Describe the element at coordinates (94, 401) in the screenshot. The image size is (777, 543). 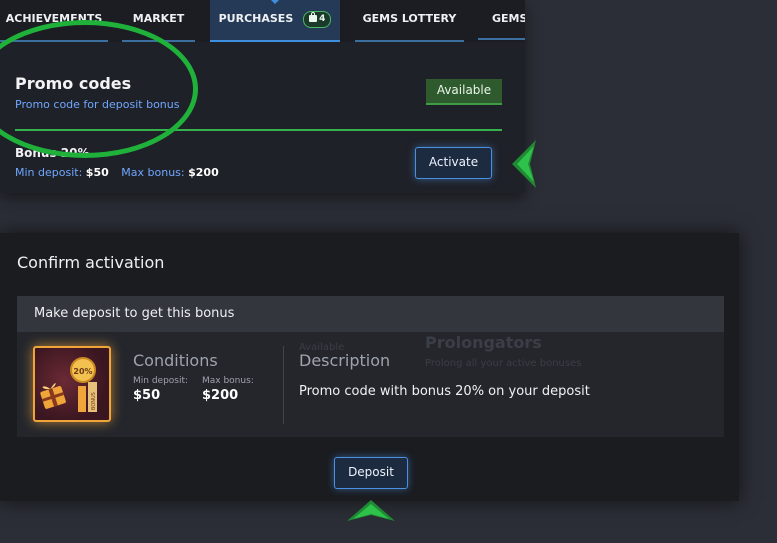
I see `icon-bonus-text: BONUS` at that location.